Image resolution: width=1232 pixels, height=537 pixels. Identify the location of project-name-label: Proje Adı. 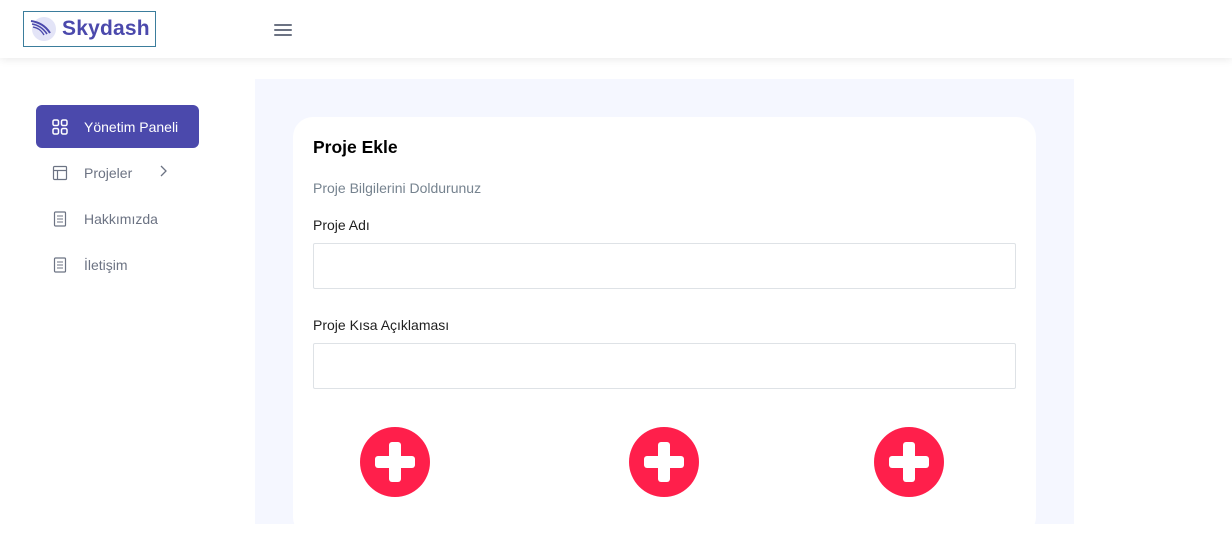
(341, 225).